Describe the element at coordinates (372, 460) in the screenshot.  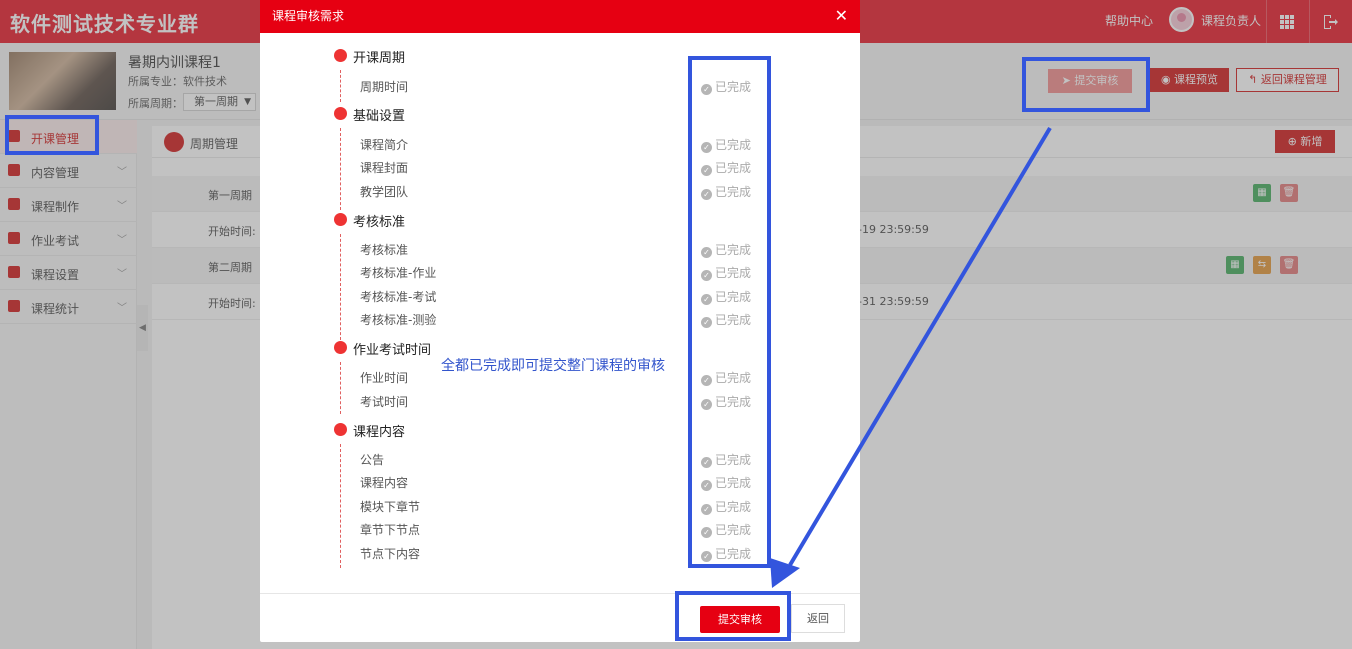
I see `review-item: 公告` at that location.